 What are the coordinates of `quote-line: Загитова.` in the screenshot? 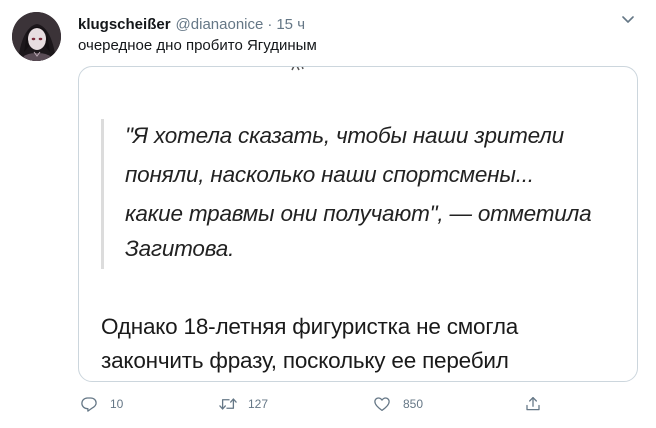 It's located at (180, 248).